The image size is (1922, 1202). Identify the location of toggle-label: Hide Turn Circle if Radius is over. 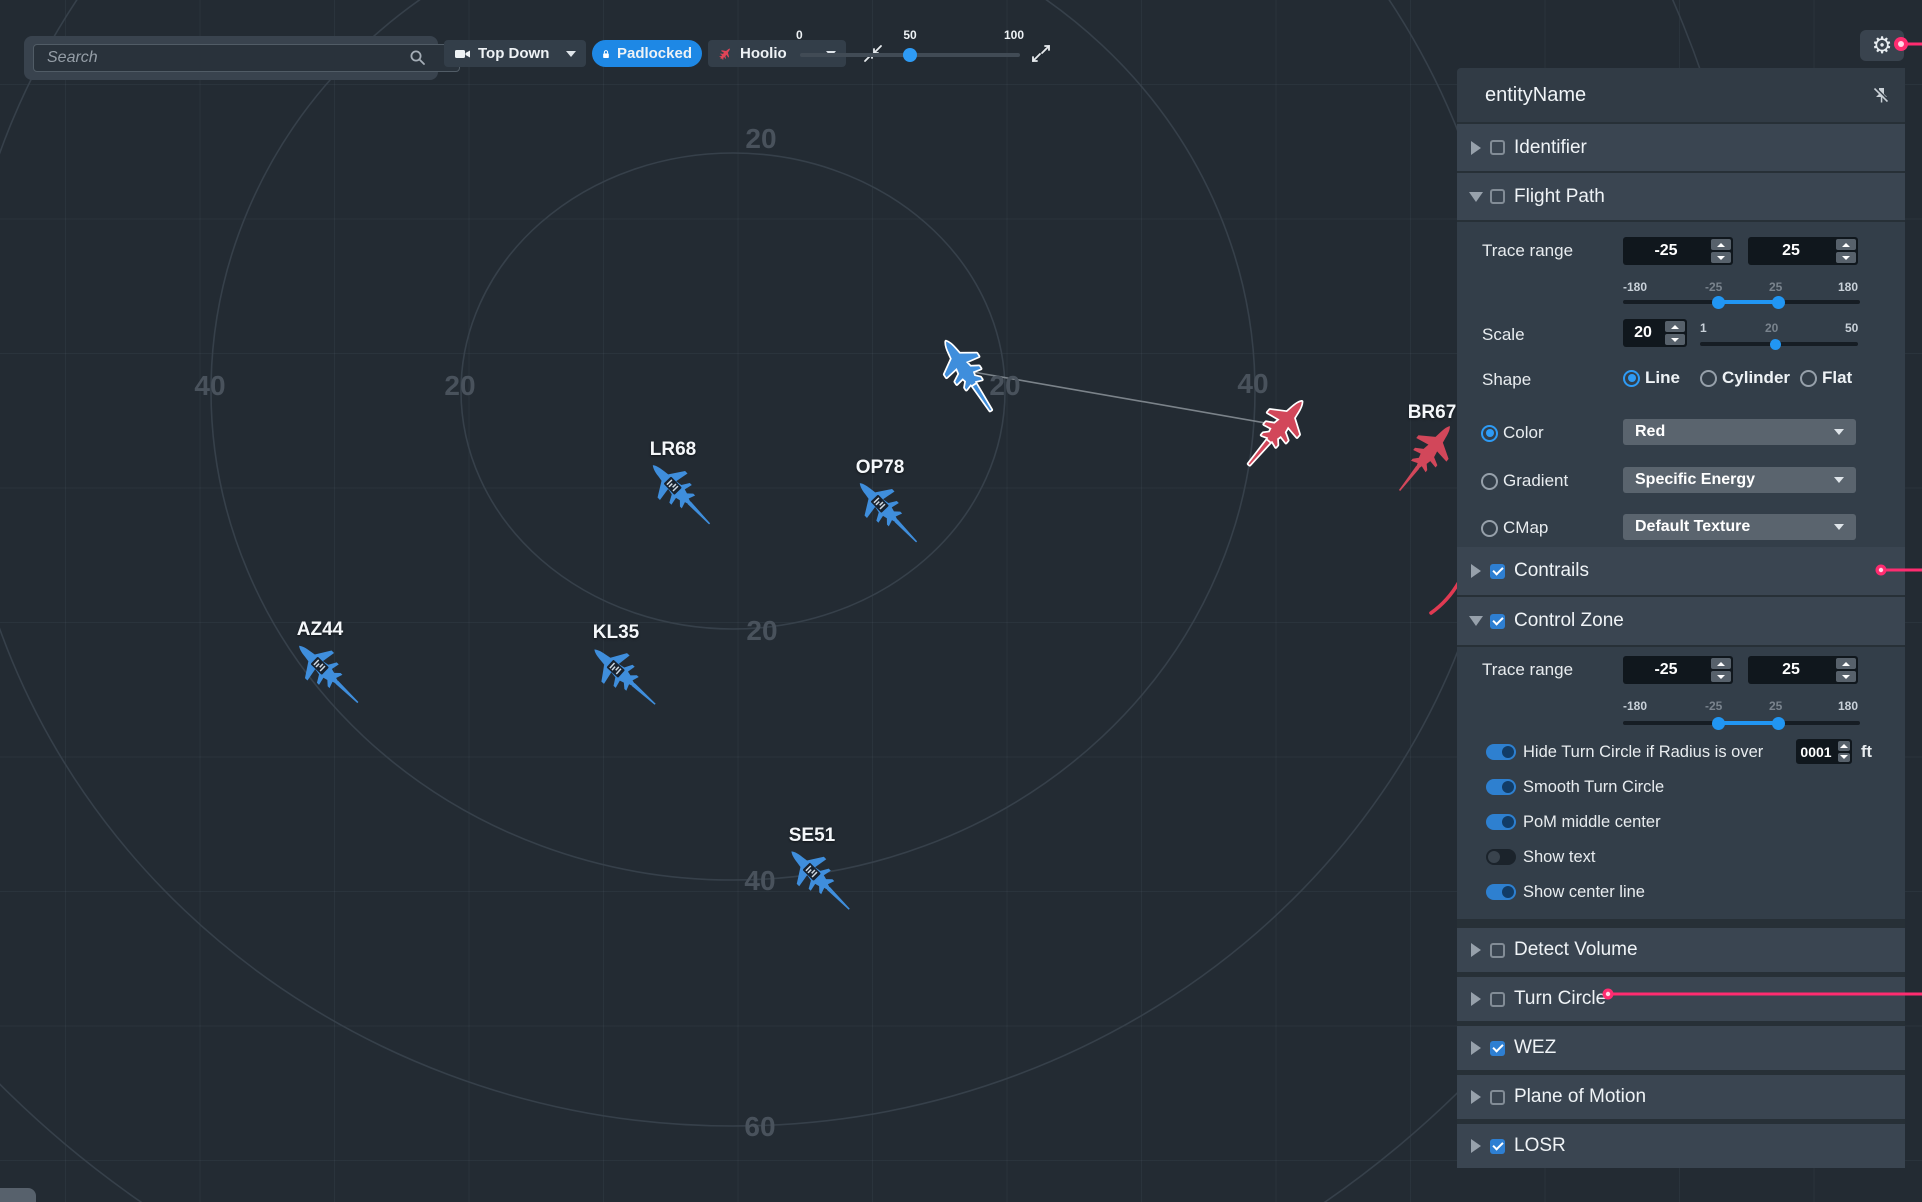
(1643, 752).